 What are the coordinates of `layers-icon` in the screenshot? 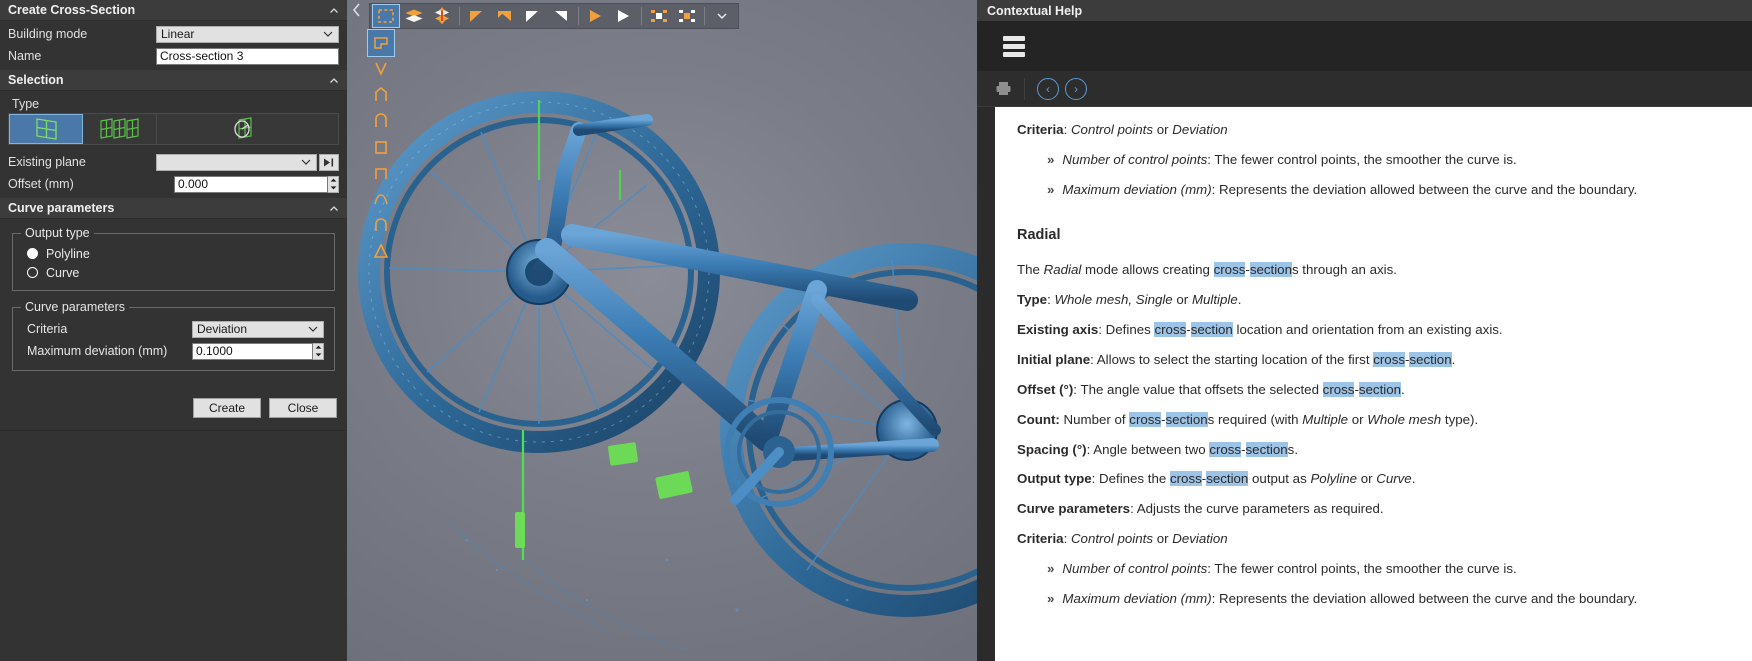 It's located at (414, 16).